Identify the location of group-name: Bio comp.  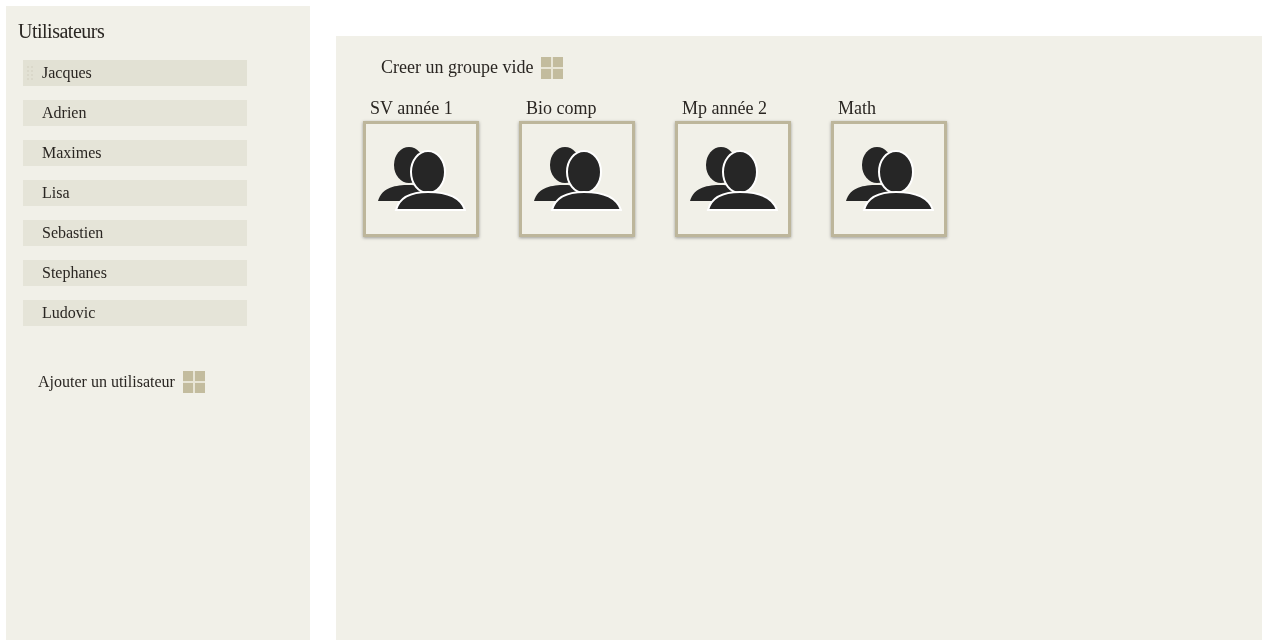
(562, 108).